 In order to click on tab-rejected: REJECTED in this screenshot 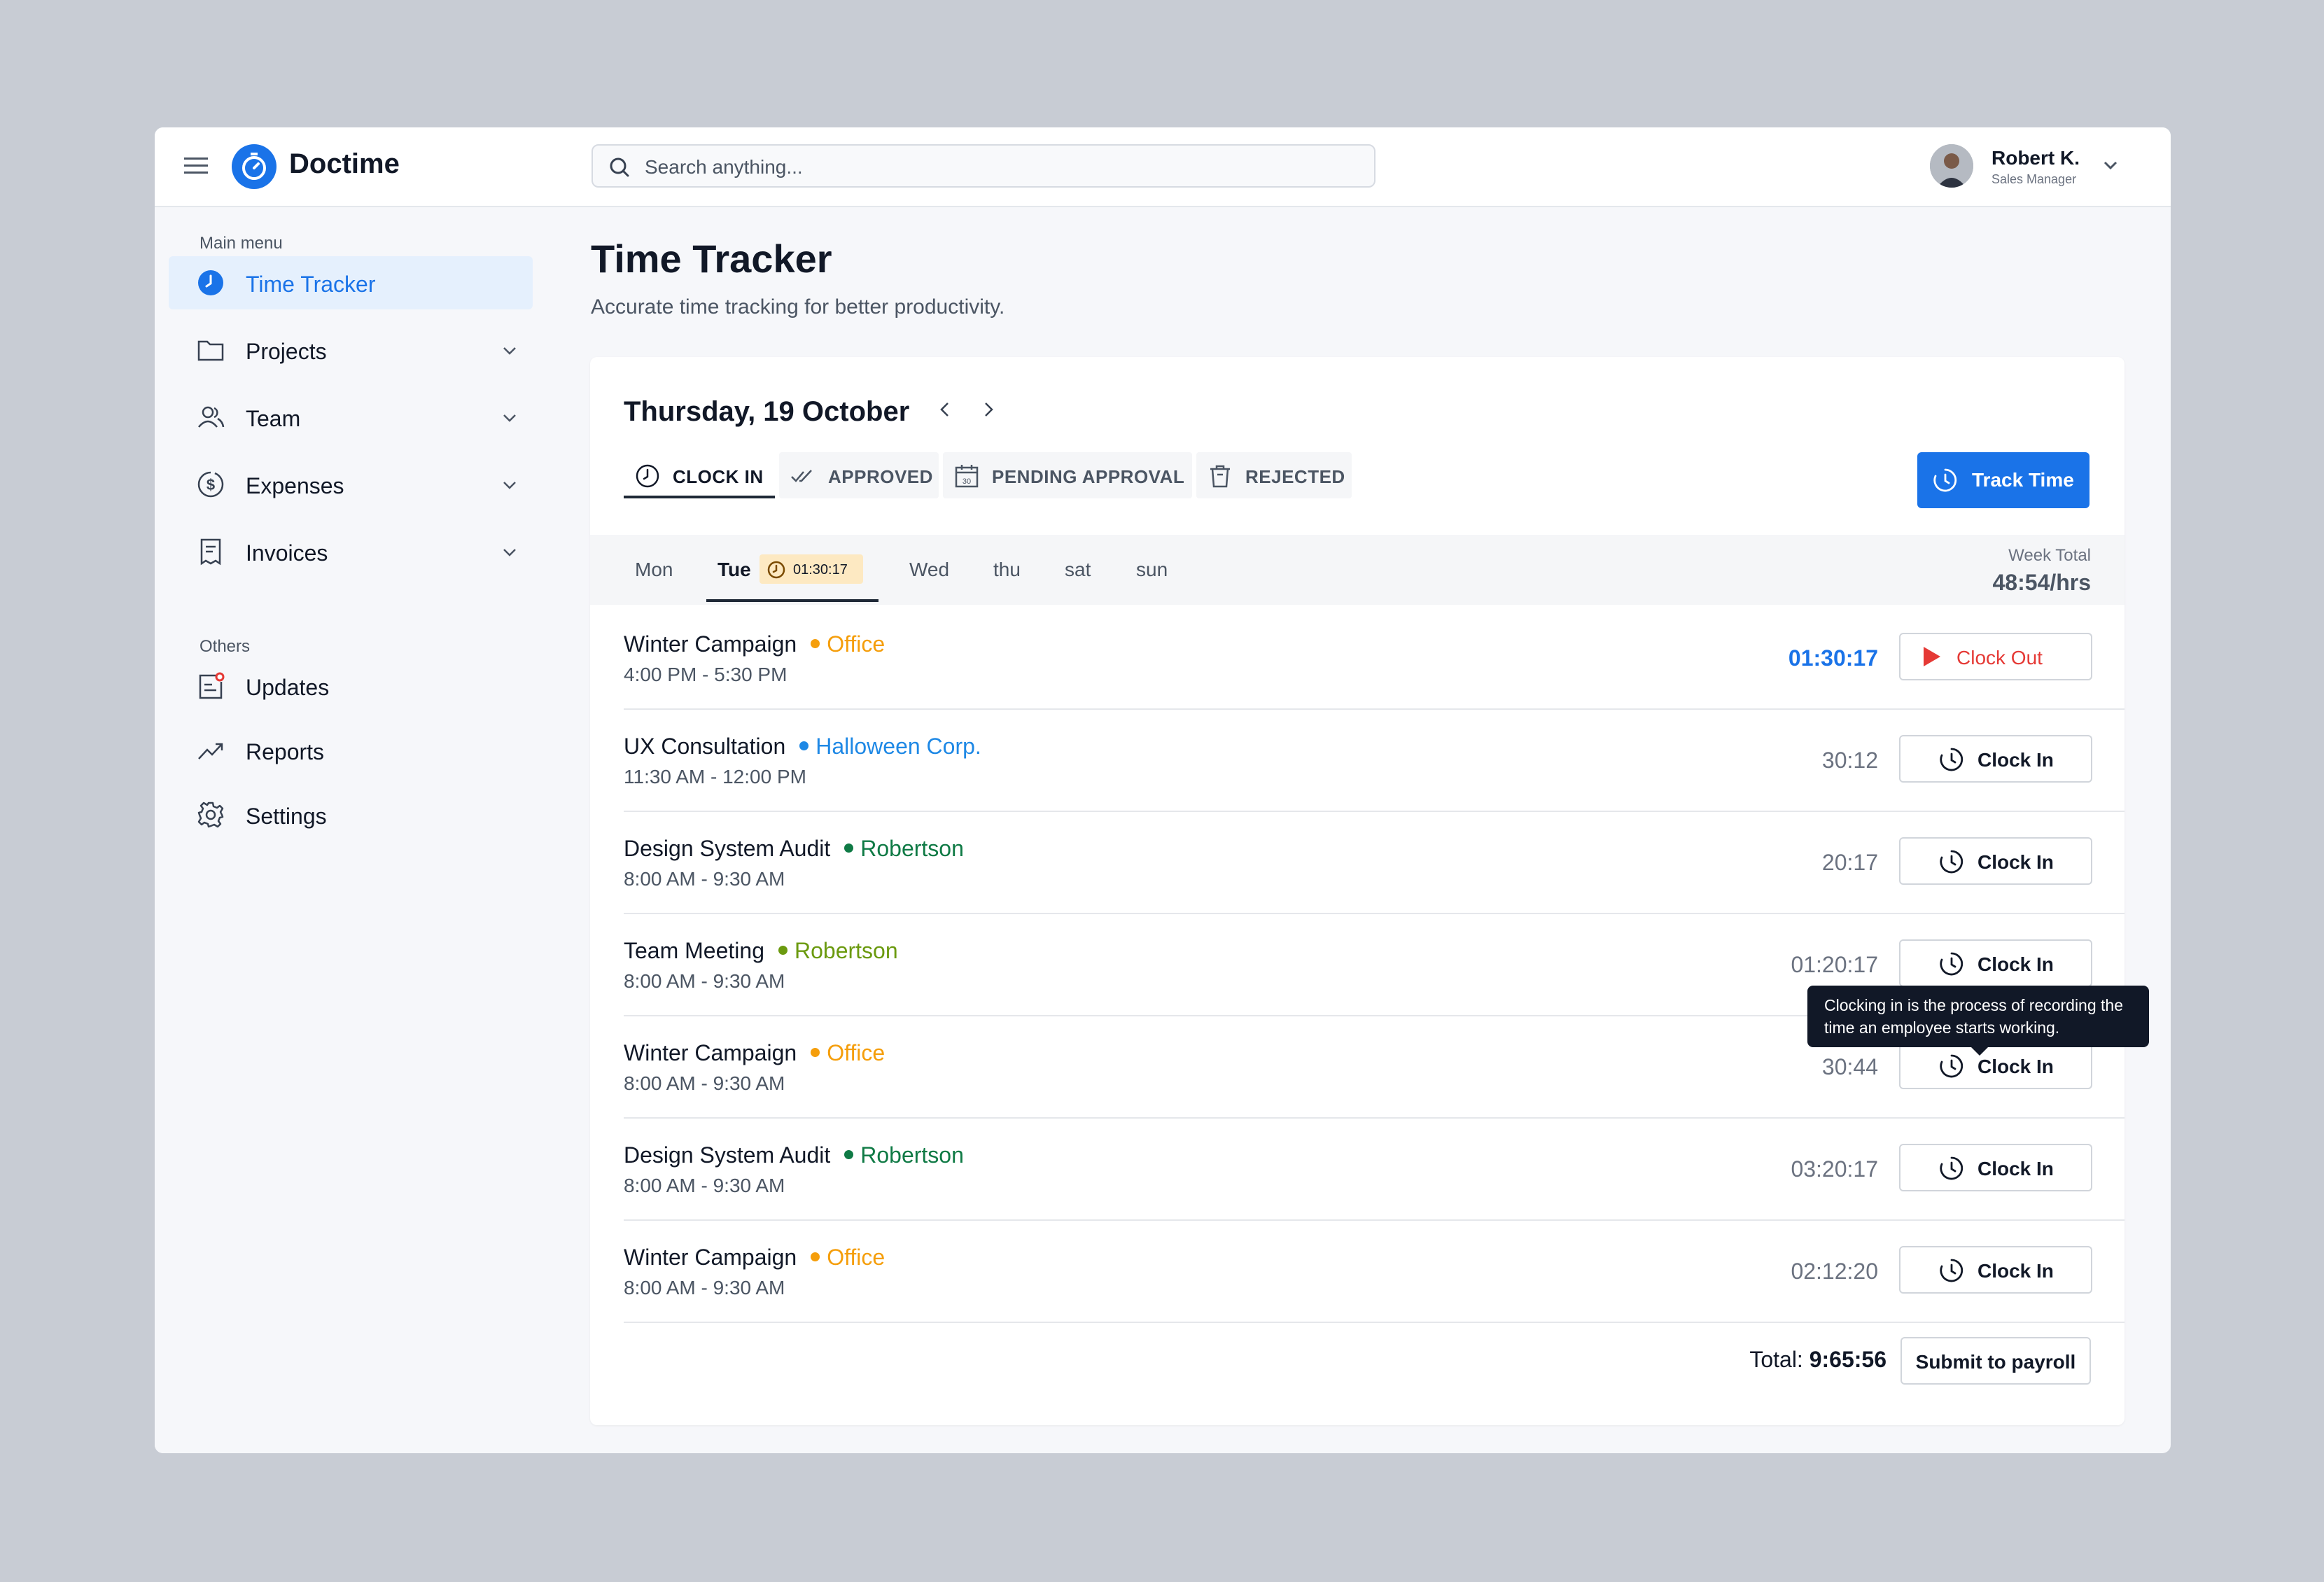, I will do `click(1274, 475)`.